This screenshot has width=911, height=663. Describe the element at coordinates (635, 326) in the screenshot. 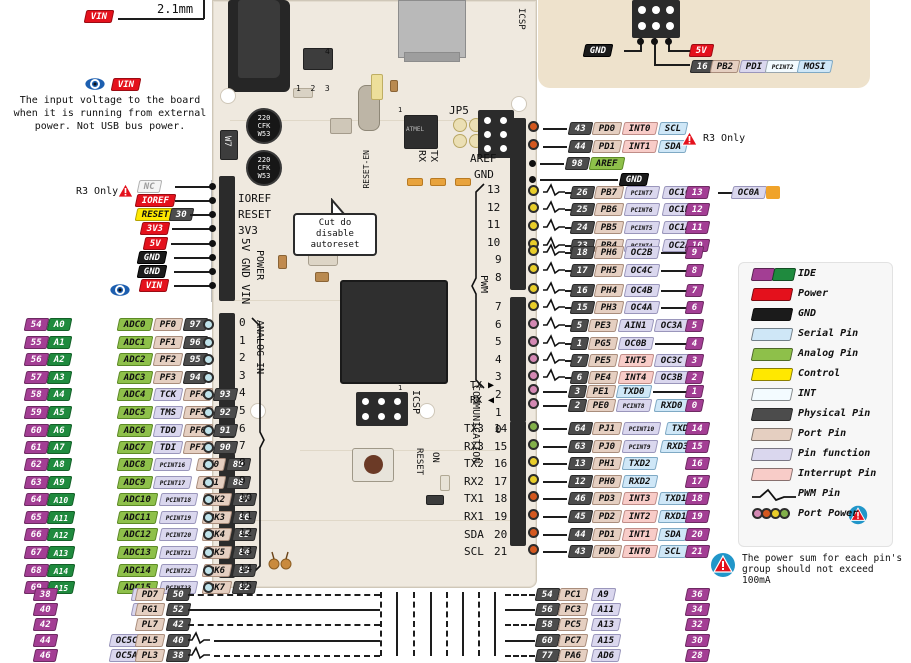

I see `right-fn-tag-label: AIN1` at that location.